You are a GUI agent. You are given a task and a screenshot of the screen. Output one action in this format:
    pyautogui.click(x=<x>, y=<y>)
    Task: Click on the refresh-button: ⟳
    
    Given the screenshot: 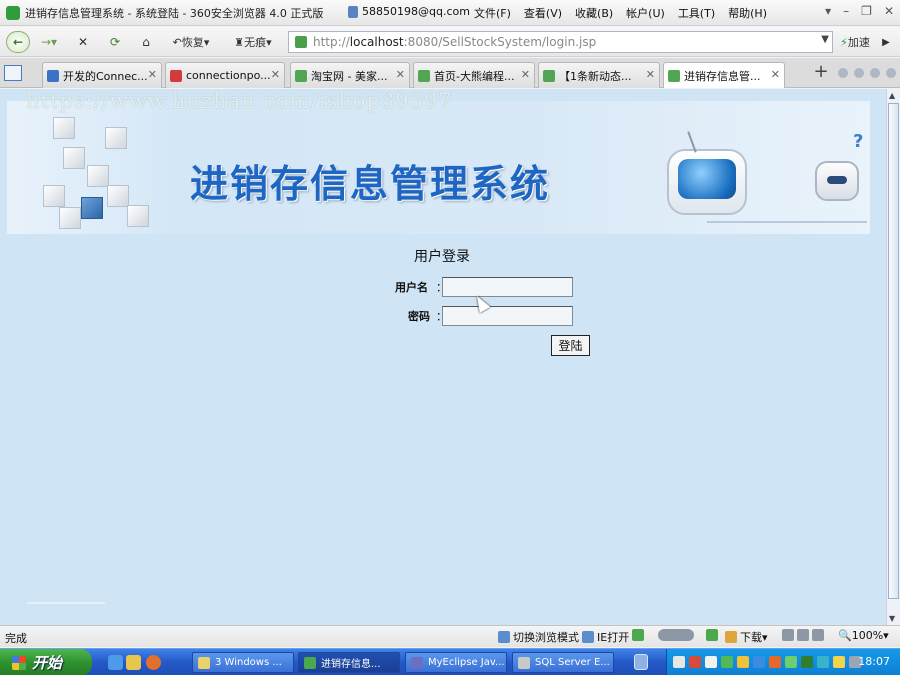 What is the action you would take?
    pyautogui.click(x=115, y=42)
    